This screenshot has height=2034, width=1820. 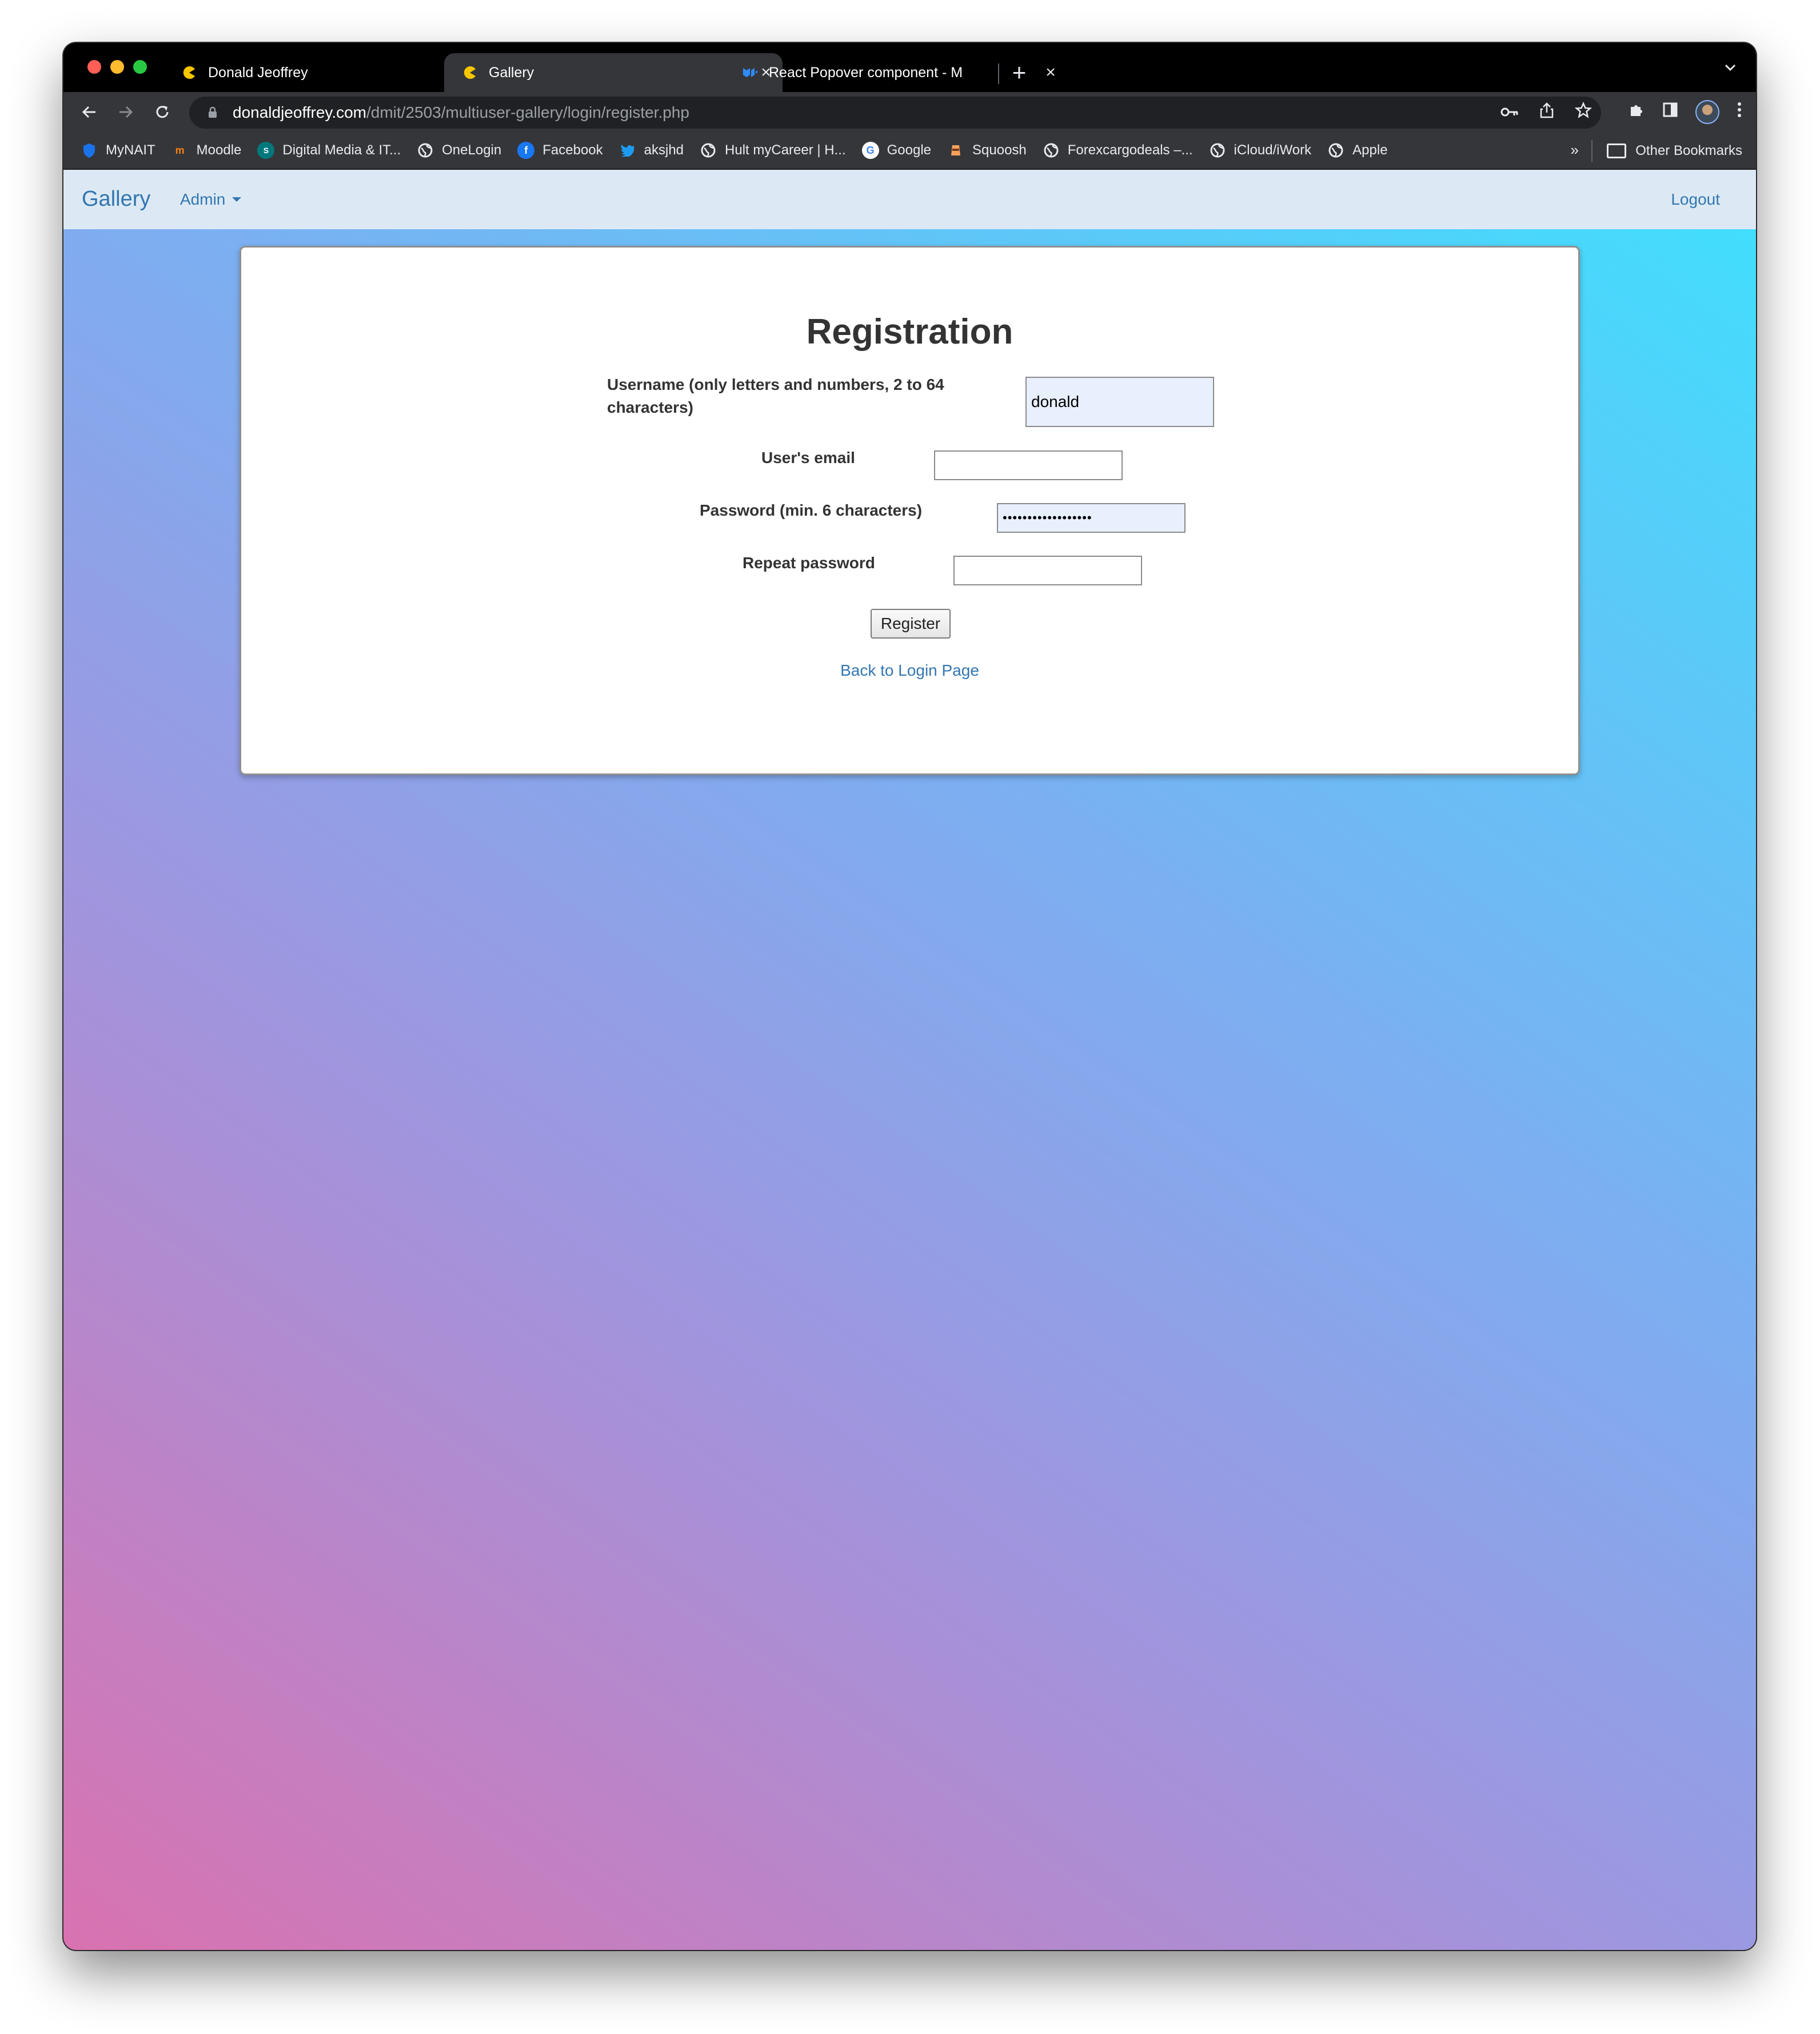 I want to click on bookmark-google: G Google, so click(x=896, y=150).